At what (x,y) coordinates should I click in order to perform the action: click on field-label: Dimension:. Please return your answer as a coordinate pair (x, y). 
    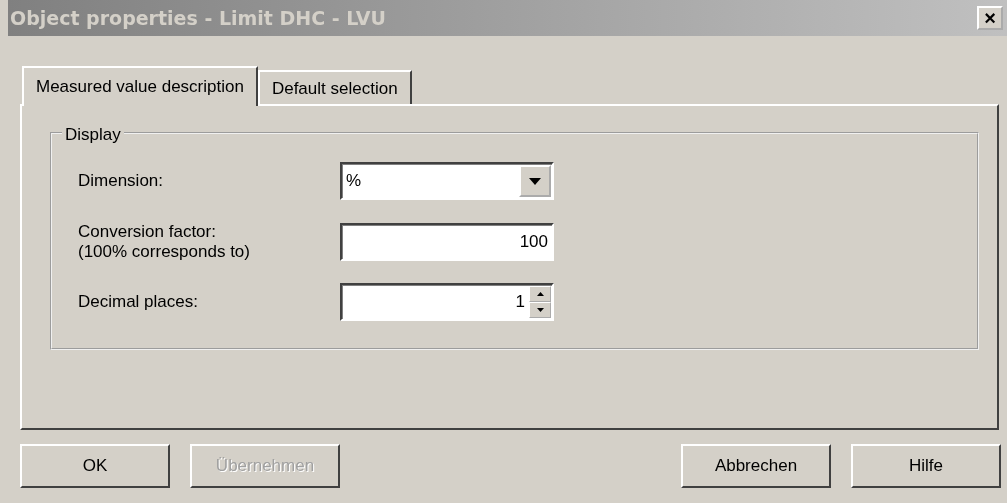
    Looking at the image, I should click on (121, 181).